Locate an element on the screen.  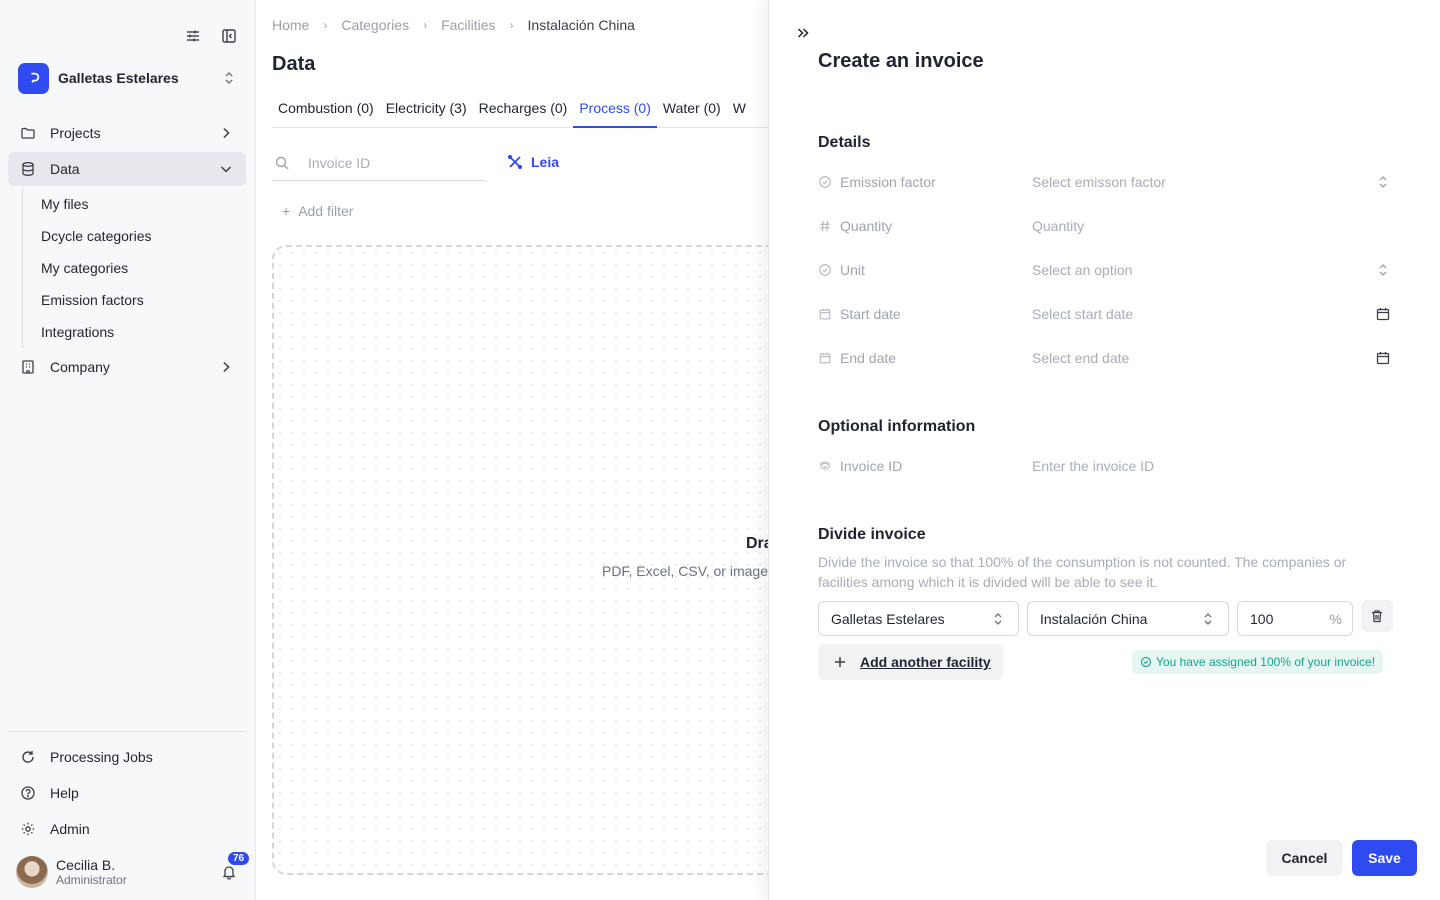
collapse-sidebar-icon is located at coordinates (229, 36).